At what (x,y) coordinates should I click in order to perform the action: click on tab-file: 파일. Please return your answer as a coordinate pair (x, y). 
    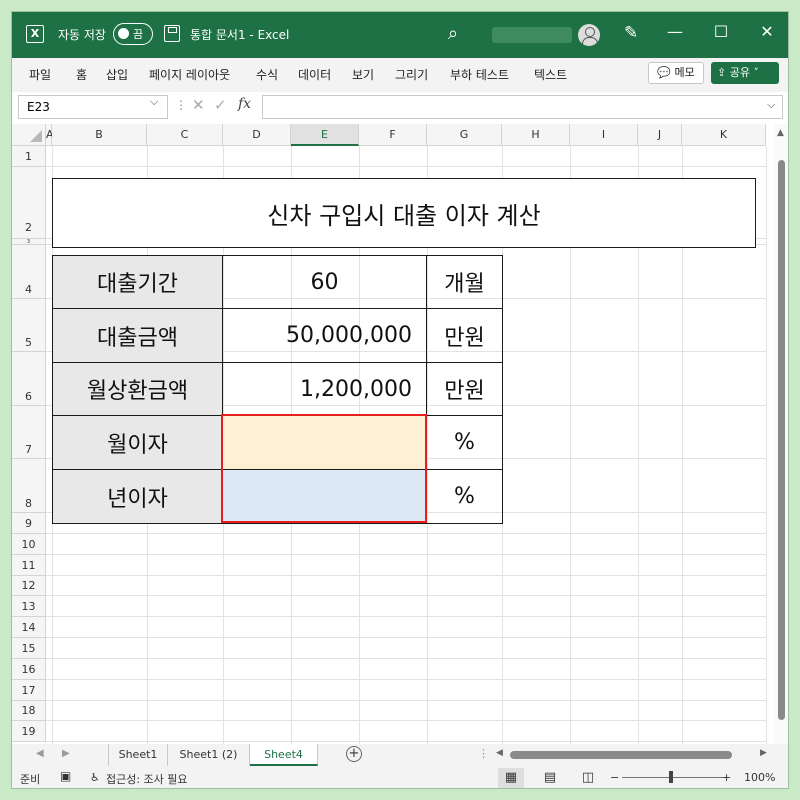
    Looking at the image, I should click on (40, 74).